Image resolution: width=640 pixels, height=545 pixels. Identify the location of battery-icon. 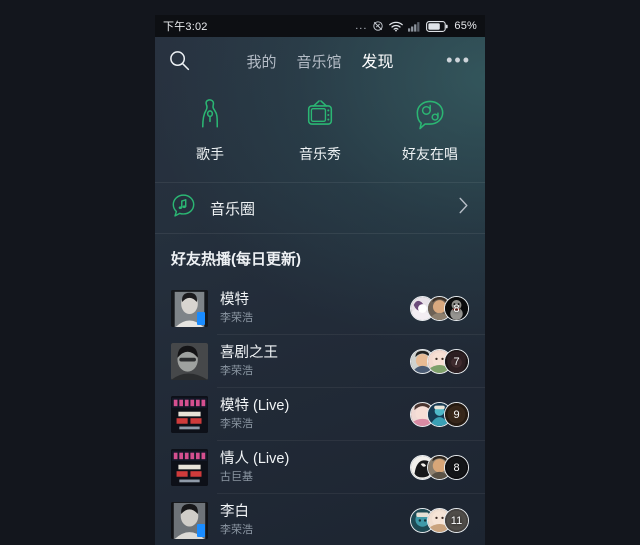
(437, 26).